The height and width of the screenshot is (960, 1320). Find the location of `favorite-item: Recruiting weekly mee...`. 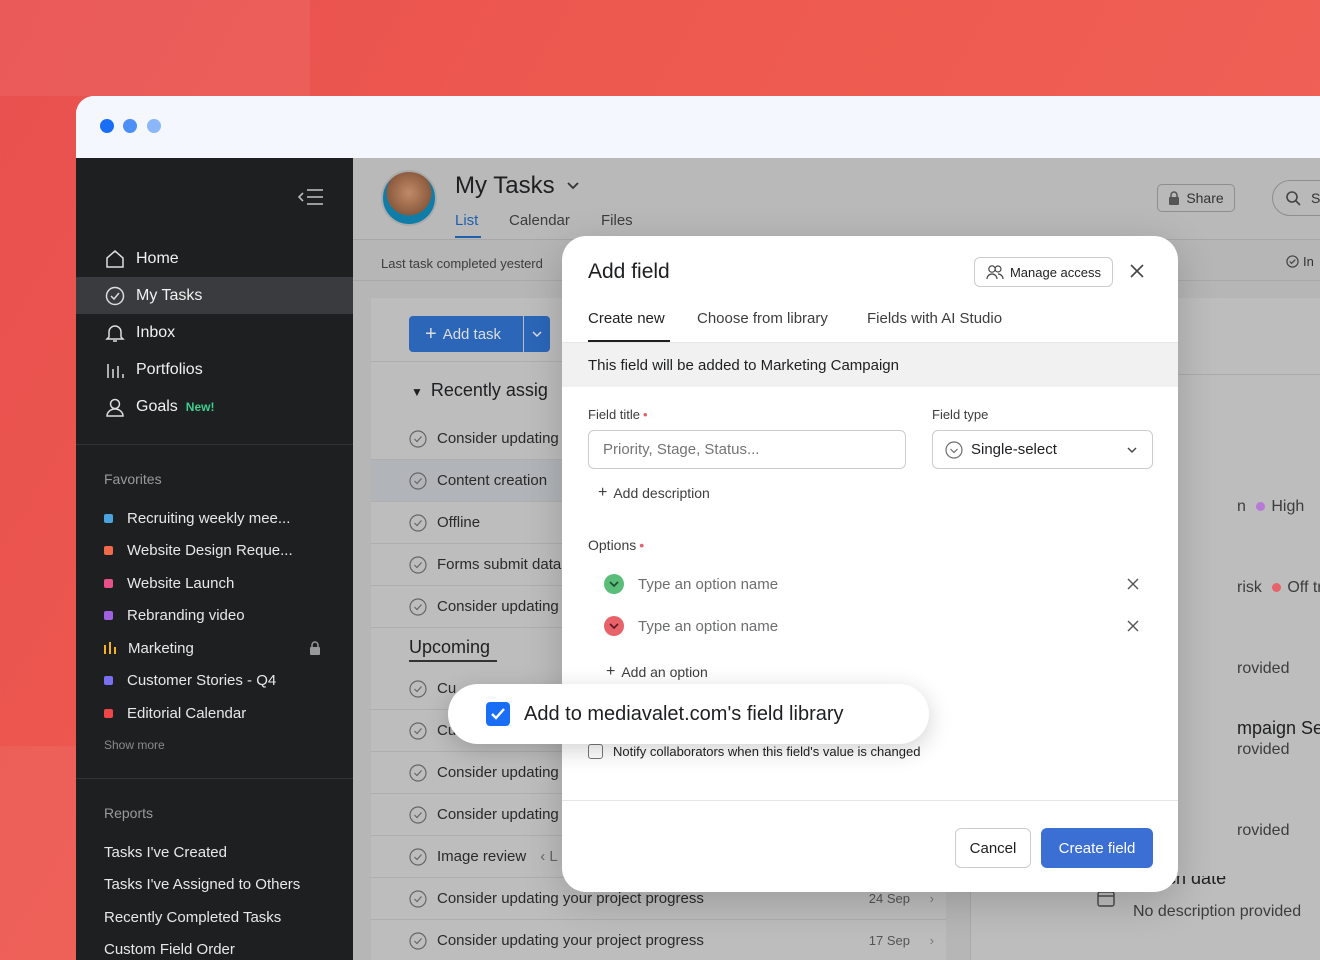

favorite-item: Recruiting weekly mee... is located at coordinates (214, 518).